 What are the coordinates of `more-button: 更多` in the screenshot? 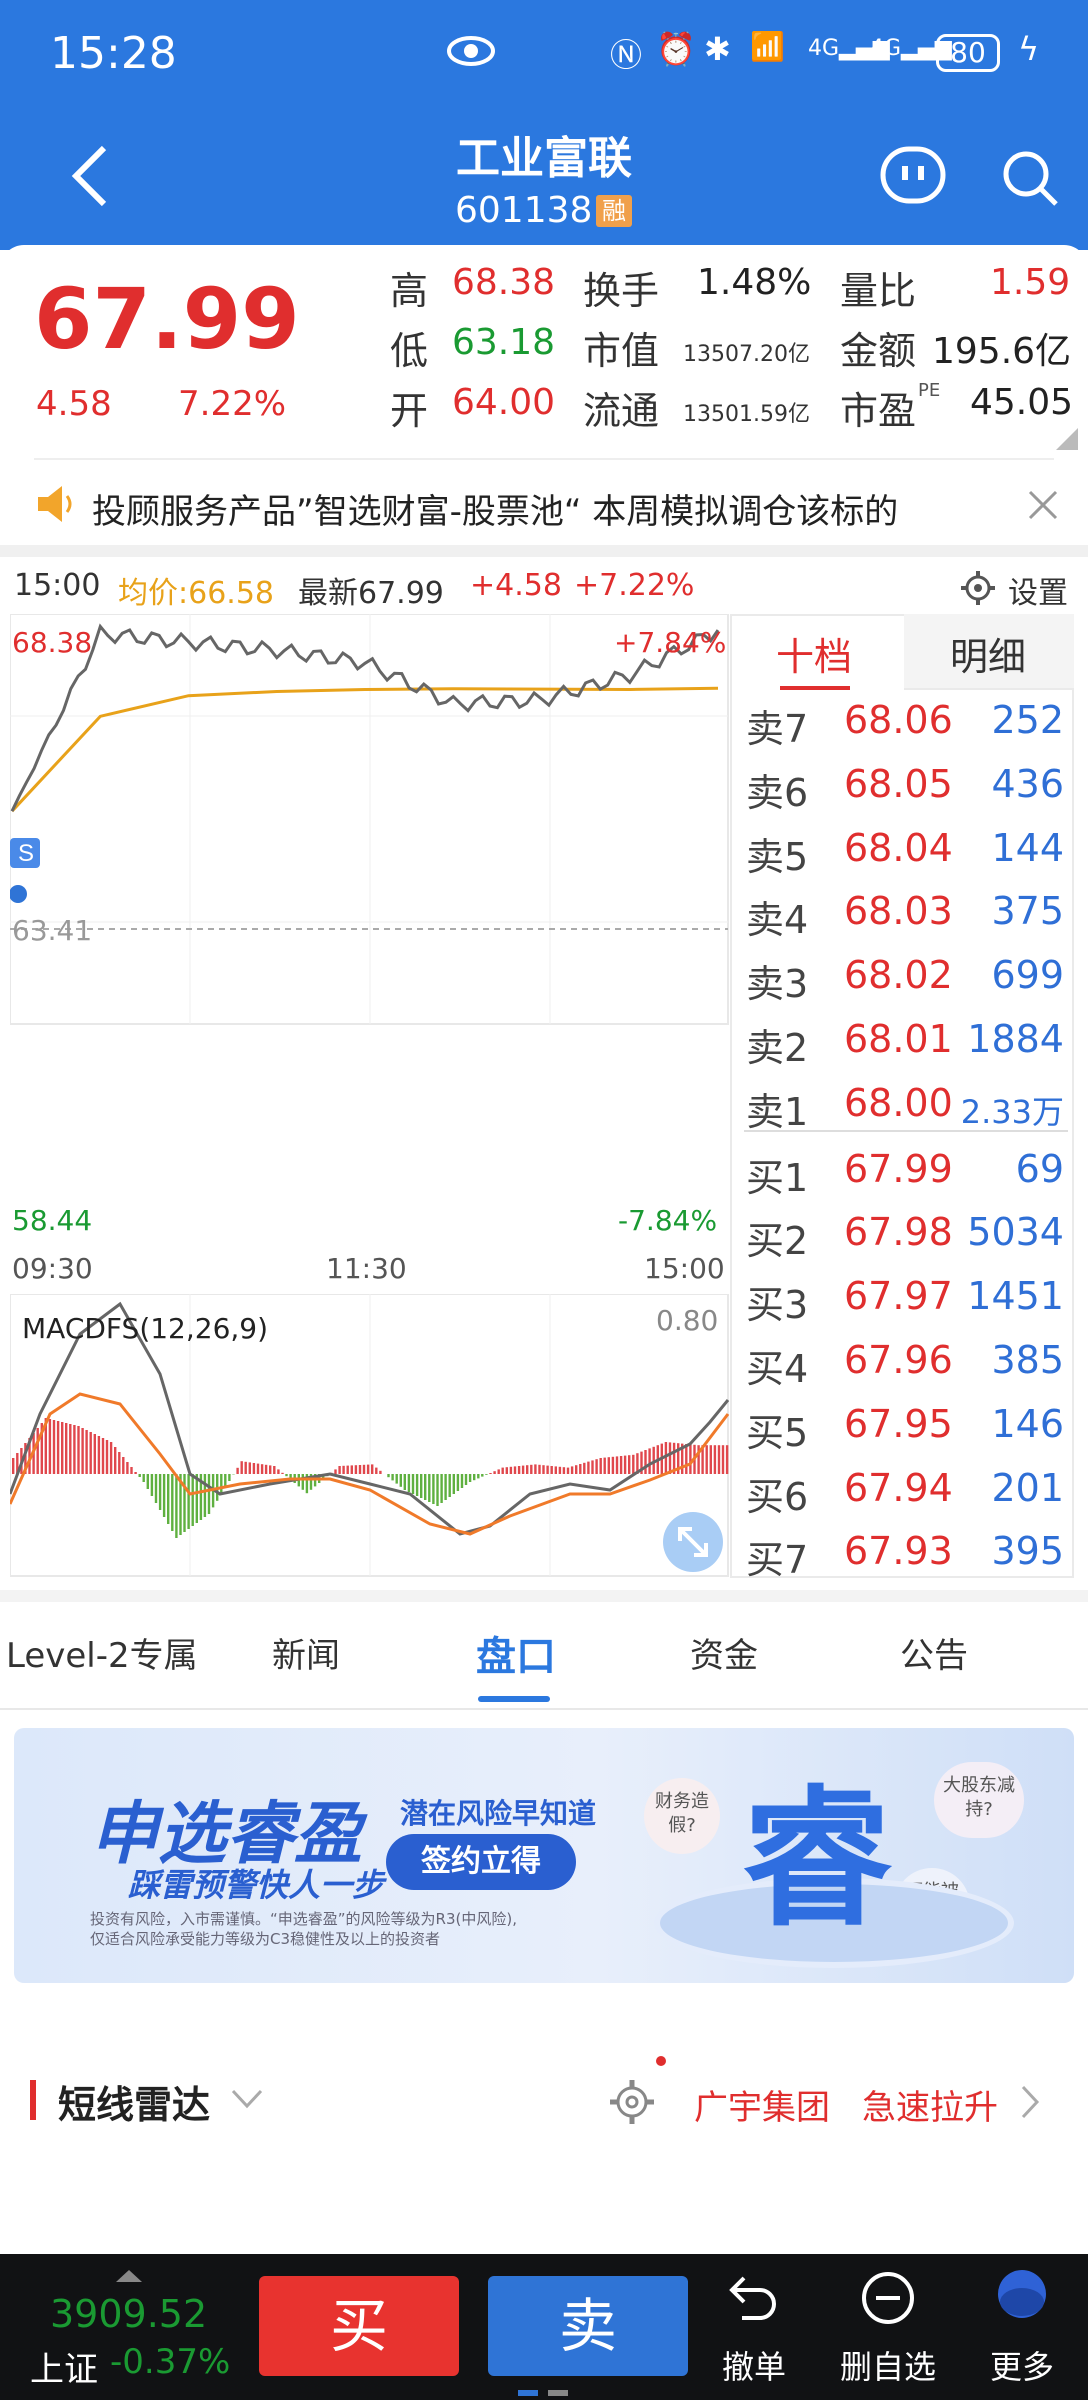 It's located at (1022, 2365).